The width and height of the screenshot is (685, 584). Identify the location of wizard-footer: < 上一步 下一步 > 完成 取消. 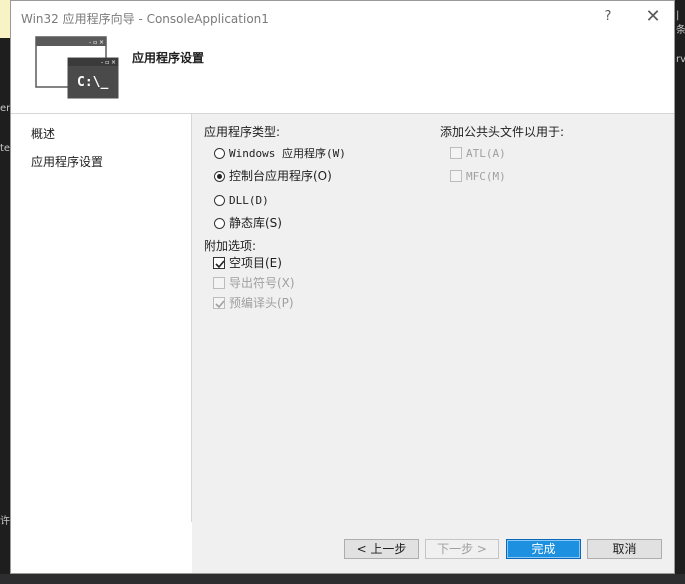
(433, 547).